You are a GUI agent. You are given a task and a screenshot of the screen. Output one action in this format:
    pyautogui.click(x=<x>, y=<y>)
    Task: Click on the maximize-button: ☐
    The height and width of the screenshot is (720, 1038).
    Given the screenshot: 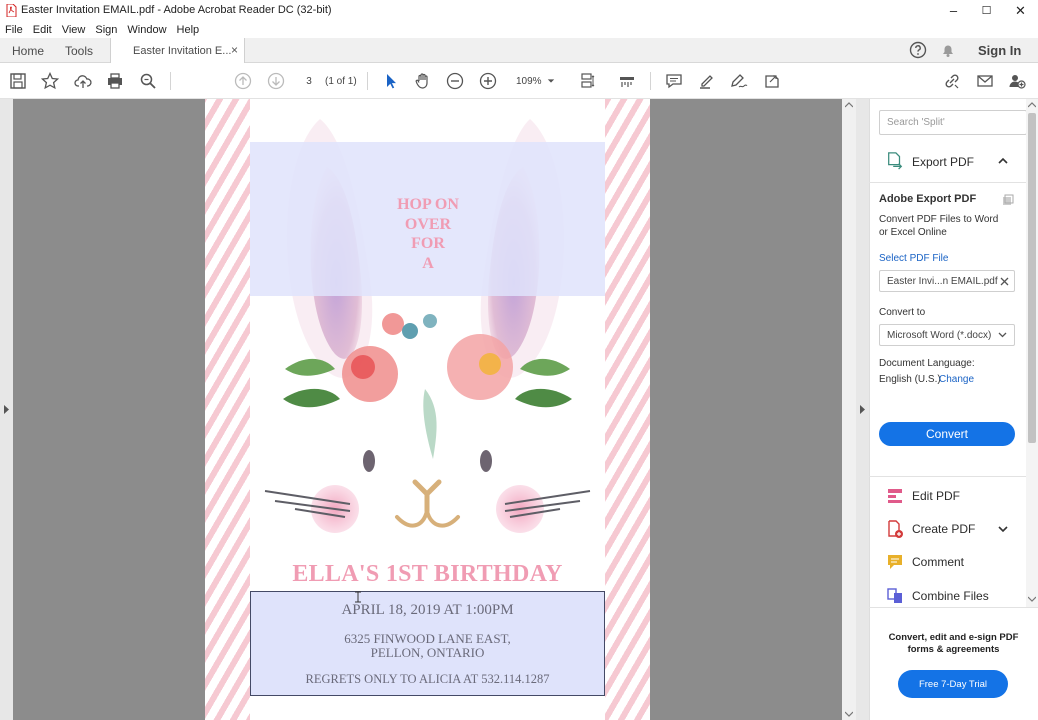 What is the action you would take?
    pyautogui.click(x=986, y=10)
    